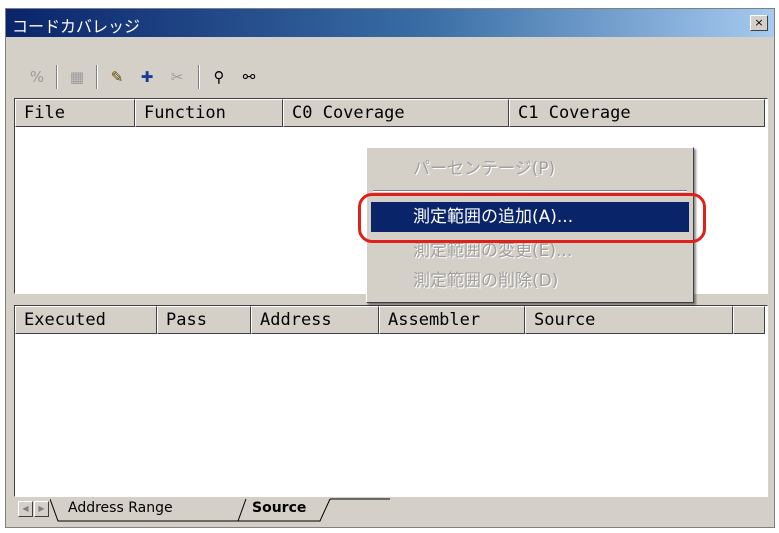 Image resolution: width=779 pixels, height=533 pixels. Describe the element at coordinates (117, 77) in the screenshot. I see `edit-range-icon: ✎` at that location.